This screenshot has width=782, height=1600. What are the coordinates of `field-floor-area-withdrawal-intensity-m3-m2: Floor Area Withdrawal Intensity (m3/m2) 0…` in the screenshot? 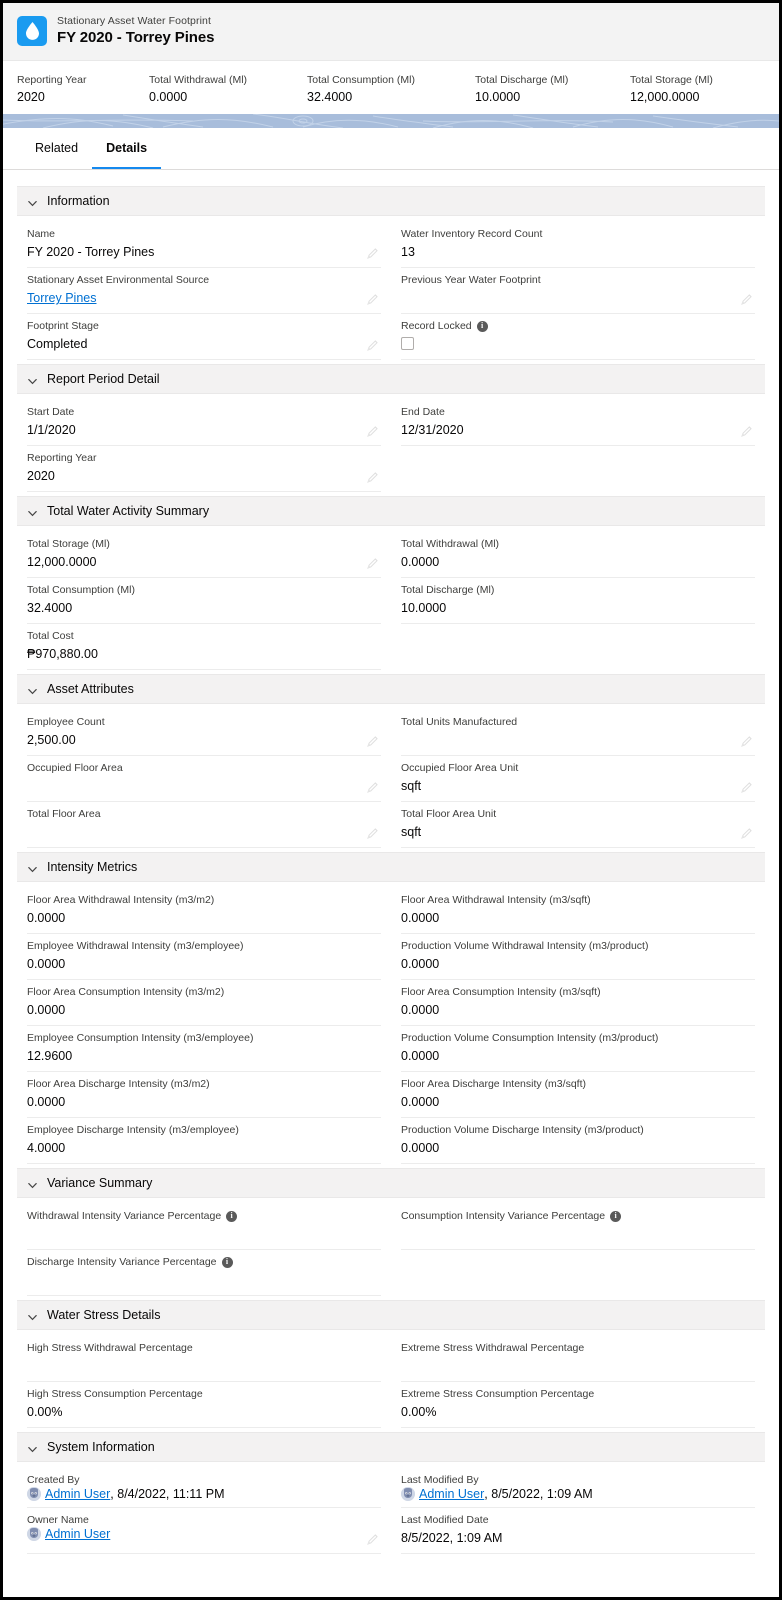 It's located at (204, 911).